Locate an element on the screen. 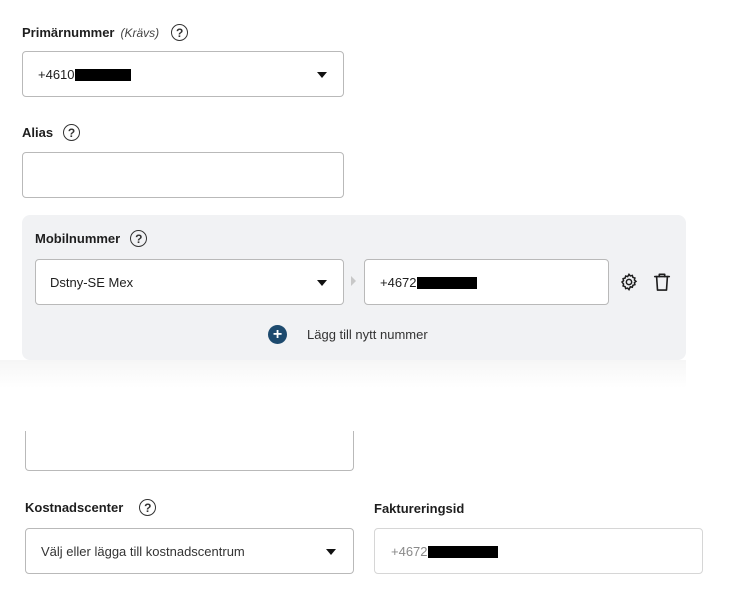  alias-label-row: Alias ? is located at coordinates (51, 132).